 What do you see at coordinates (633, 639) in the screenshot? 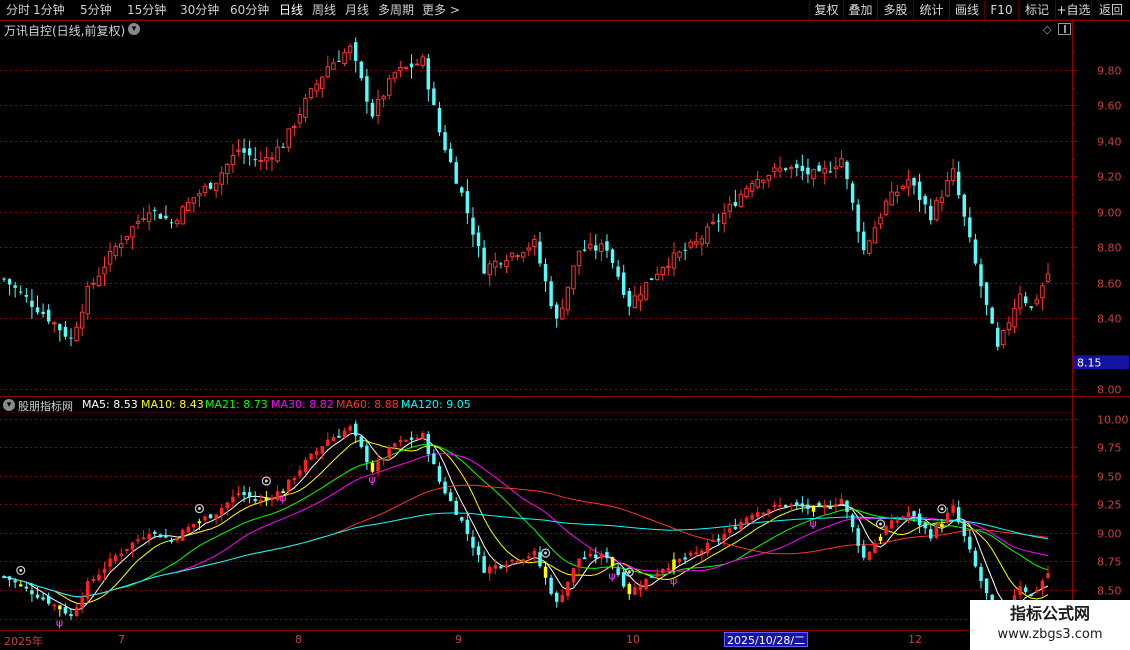
I see `x-axis-label: 10` at bounding box center [633, 639].